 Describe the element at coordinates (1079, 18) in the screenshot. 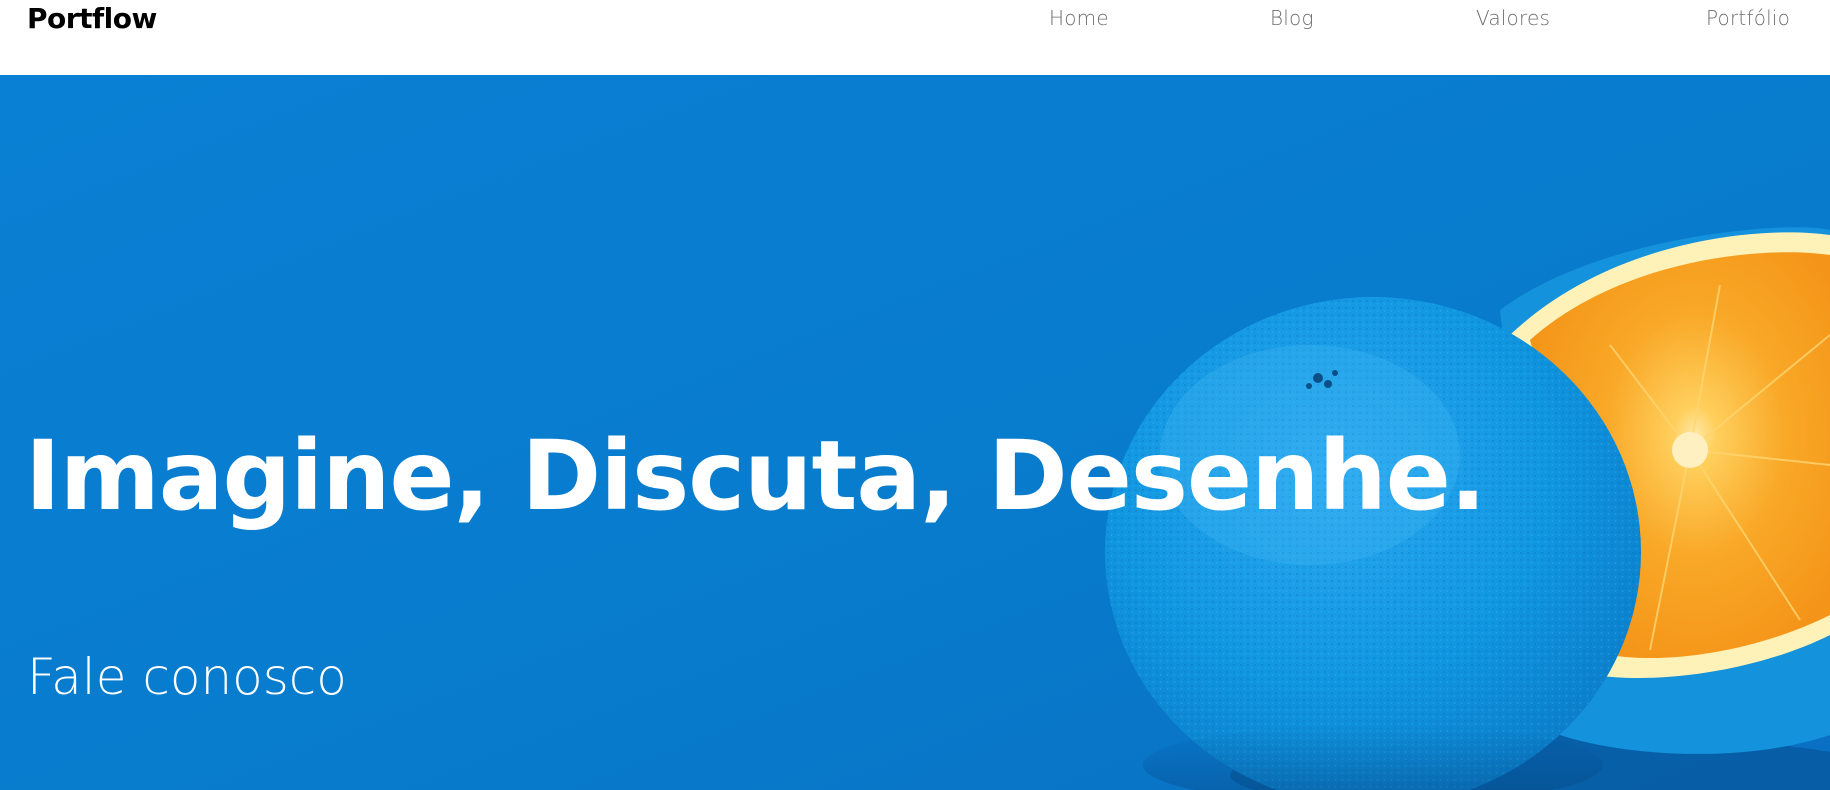

I see `nav-link-home: Home` at that location.